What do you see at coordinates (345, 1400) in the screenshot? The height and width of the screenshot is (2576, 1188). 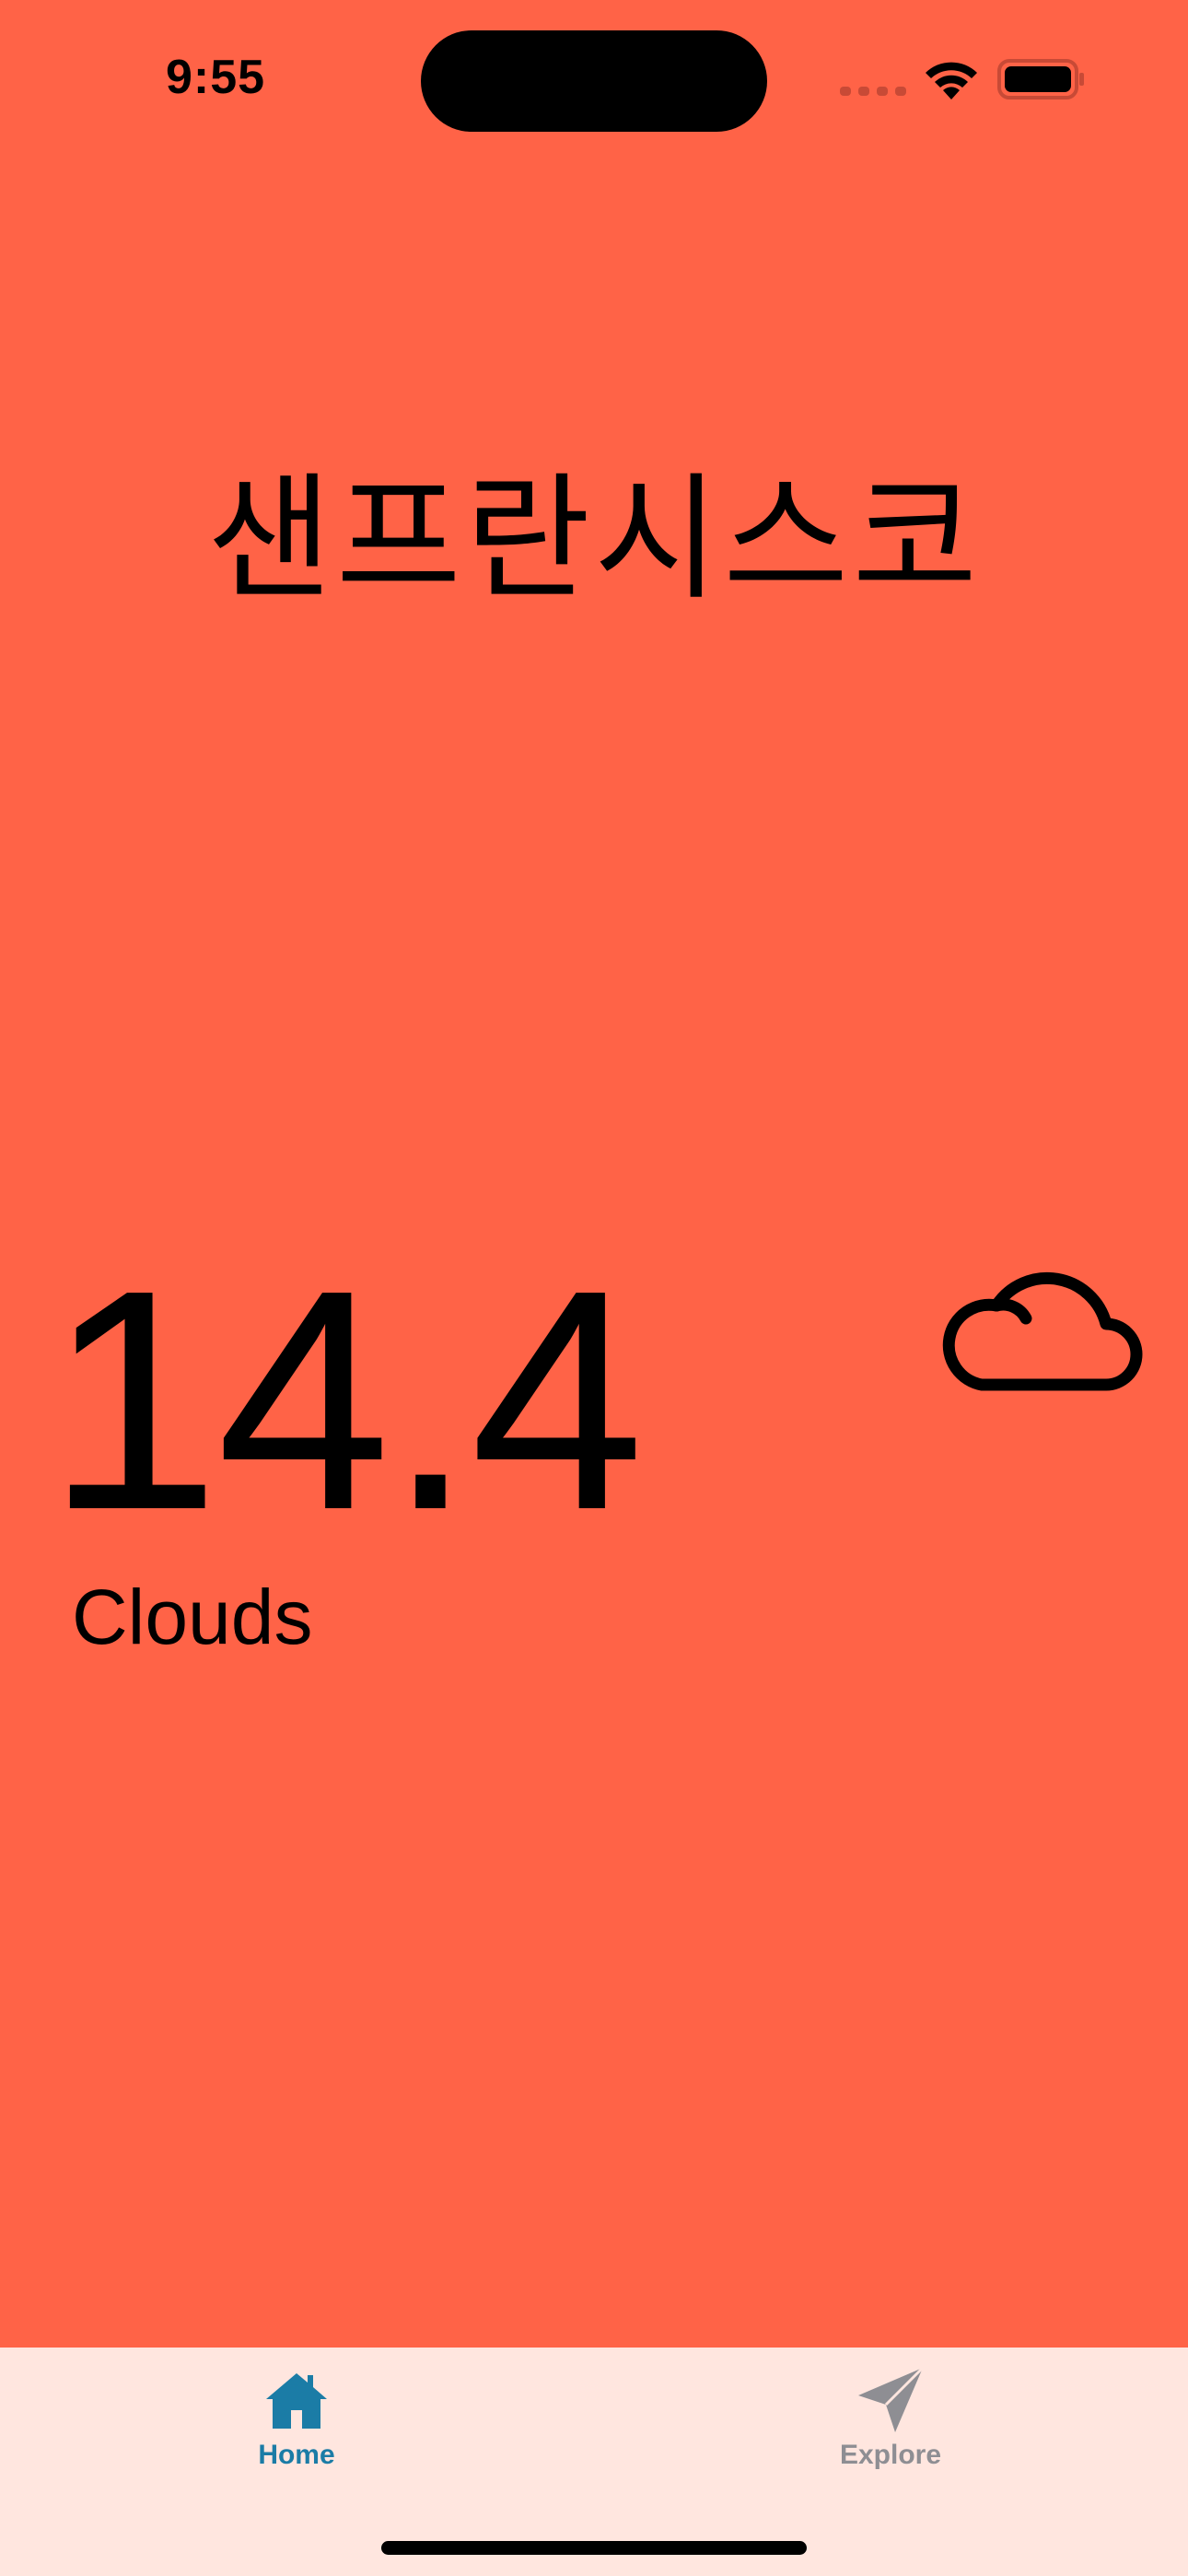 I see `temperature-value: 14.4` at bounding box center [345, 1400].